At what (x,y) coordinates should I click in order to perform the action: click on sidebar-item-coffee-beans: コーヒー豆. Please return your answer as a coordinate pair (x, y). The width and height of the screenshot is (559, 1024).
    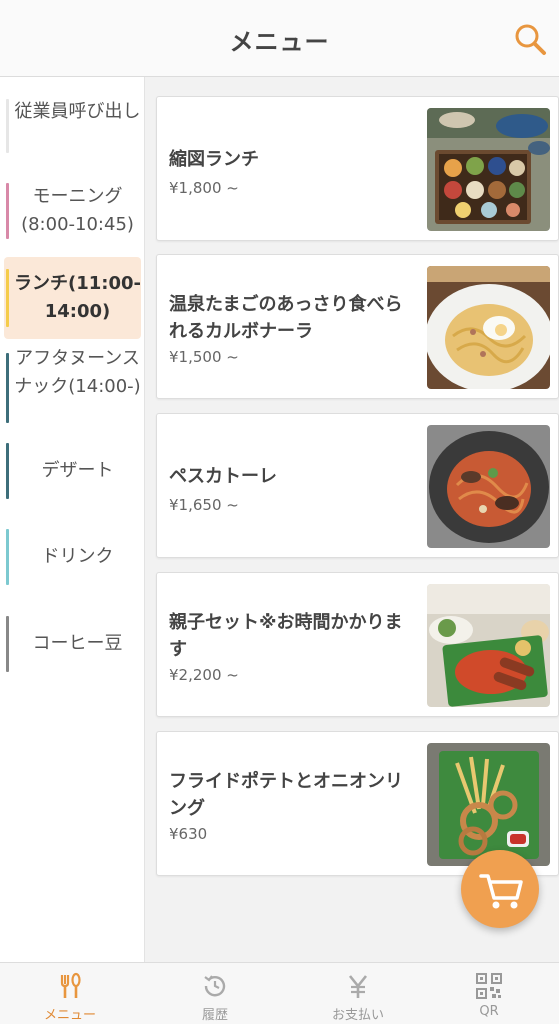
    Looking at the image, I should click on (72, 644).